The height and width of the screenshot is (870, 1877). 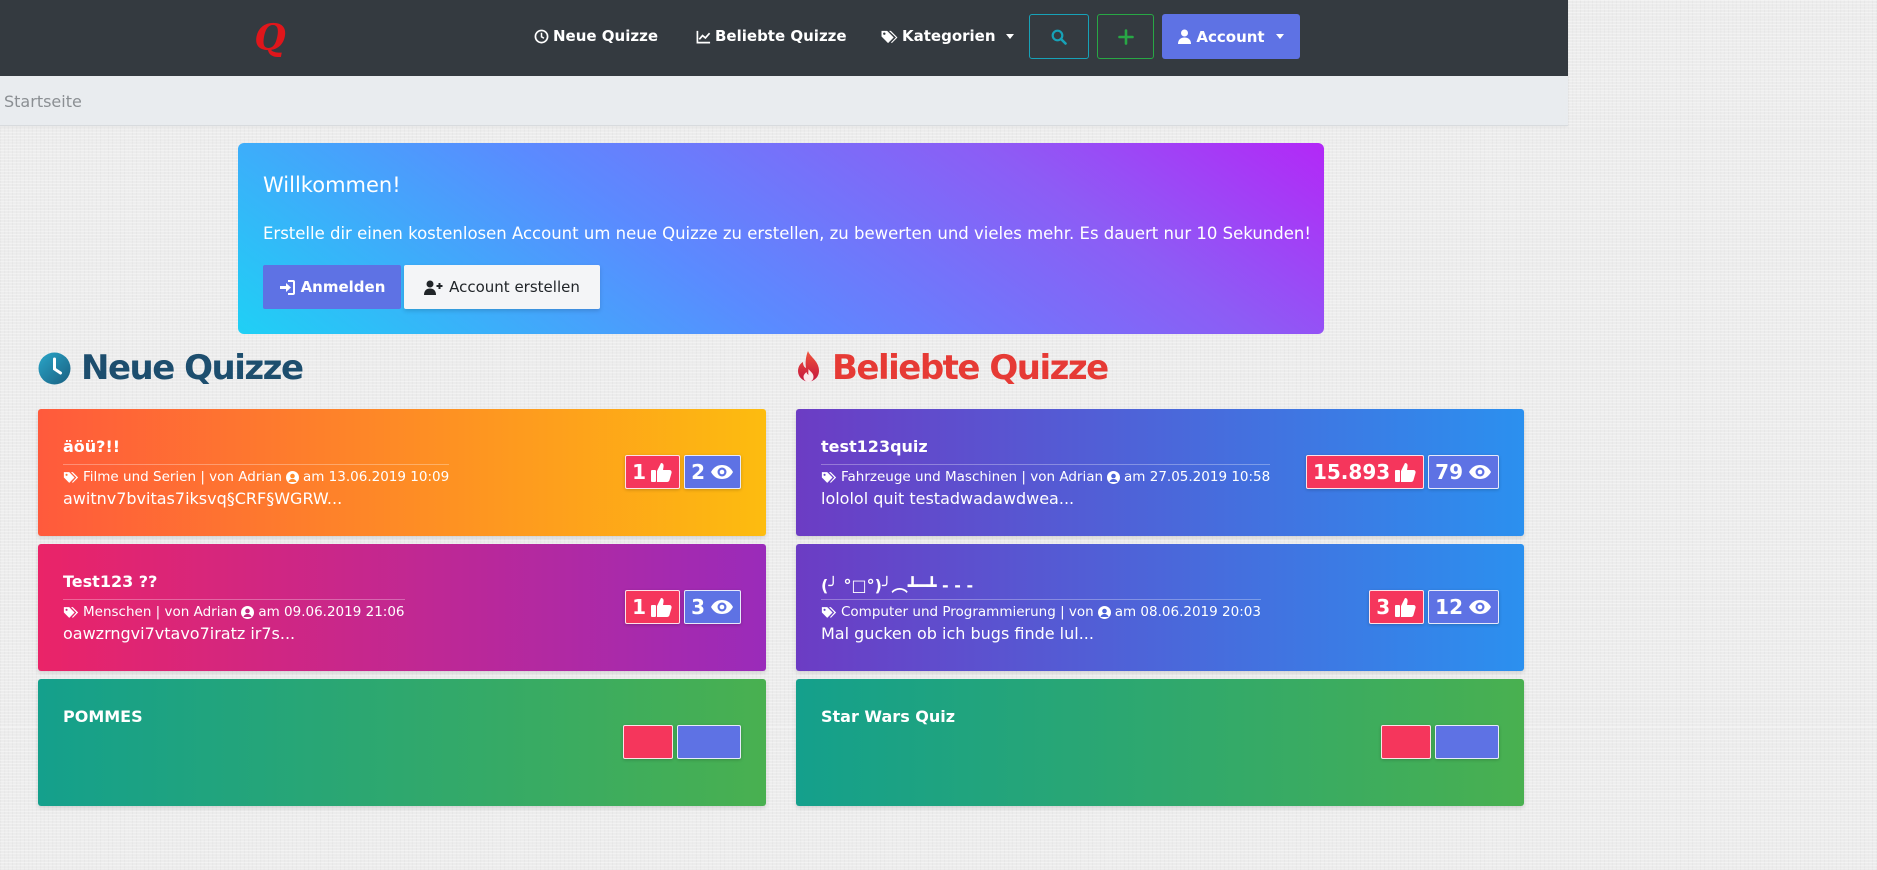 I want to click on quiz-category-author: Fahrzeuge und Maschinen | von Adrian, so click(x=972, y=477).